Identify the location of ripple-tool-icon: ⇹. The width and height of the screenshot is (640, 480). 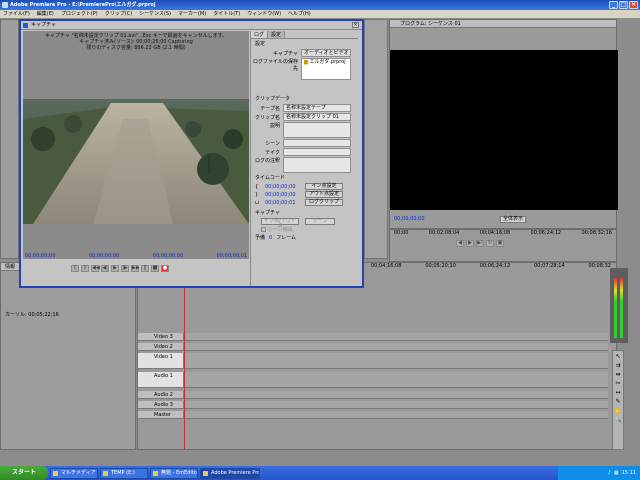
(617, 374).